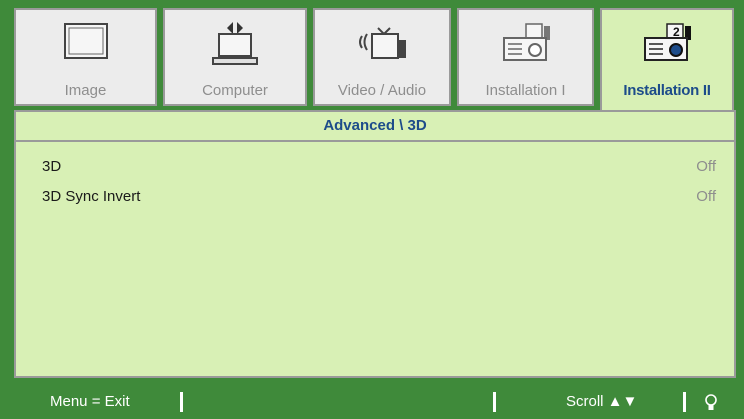 The image size is (744, 419). What do you see at coordinates (91, 196) in the screenshot?
I see `setting-label: 3D Sync Invert` at bounding box center [91, 196].